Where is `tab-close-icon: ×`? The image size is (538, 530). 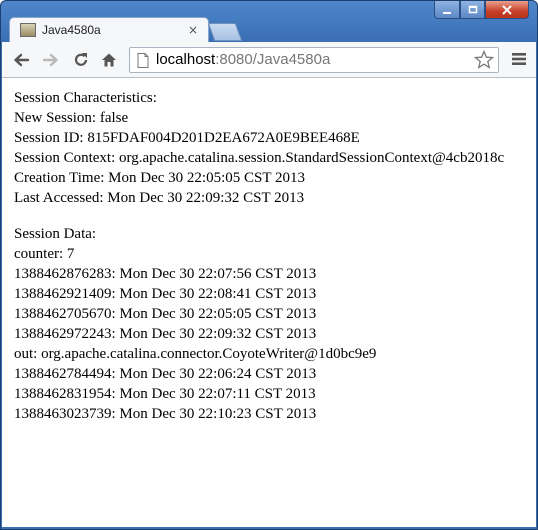
tab-close-icon: × is located at coordinates (193, 30).